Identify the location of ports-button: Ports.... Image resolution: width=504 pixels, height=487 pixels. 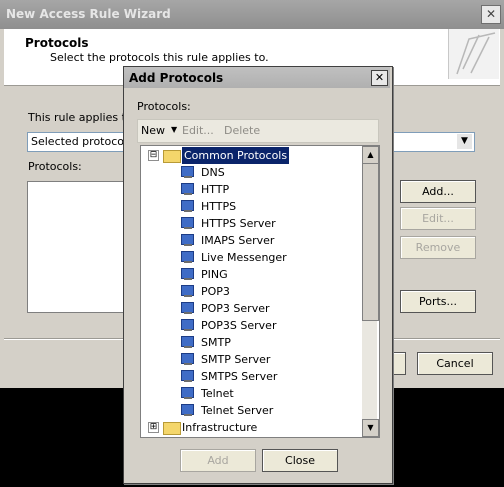
(438, 301).